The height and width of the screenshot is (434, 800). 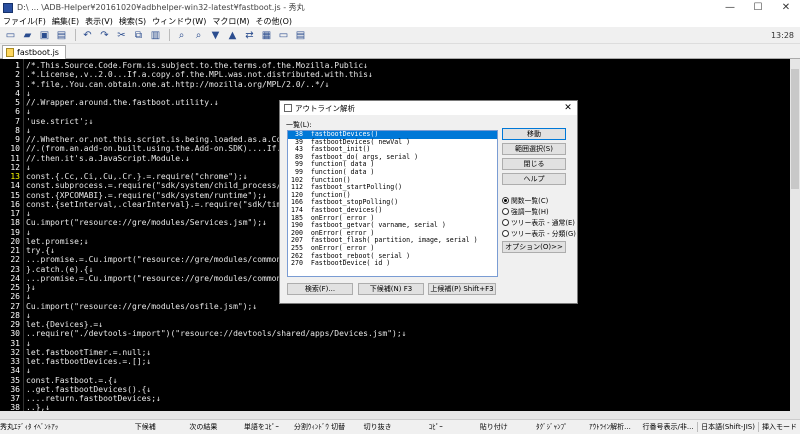 What do you see at coordinates (530, 212) in the screenshot?
I see `radio-label: 強調一覧(H)` at bounding box center [530, 212].